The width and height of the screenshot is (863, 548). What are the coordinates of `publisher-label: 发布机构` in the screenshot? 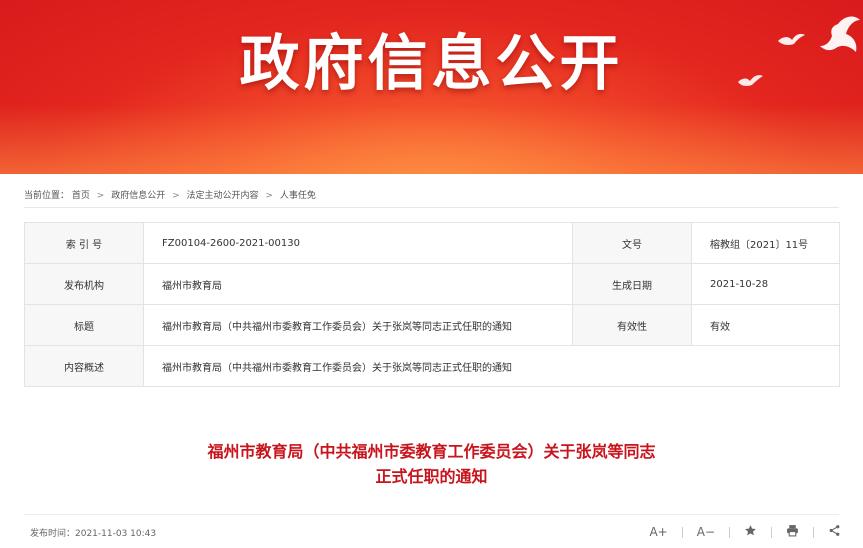 It's located at (84, 284).